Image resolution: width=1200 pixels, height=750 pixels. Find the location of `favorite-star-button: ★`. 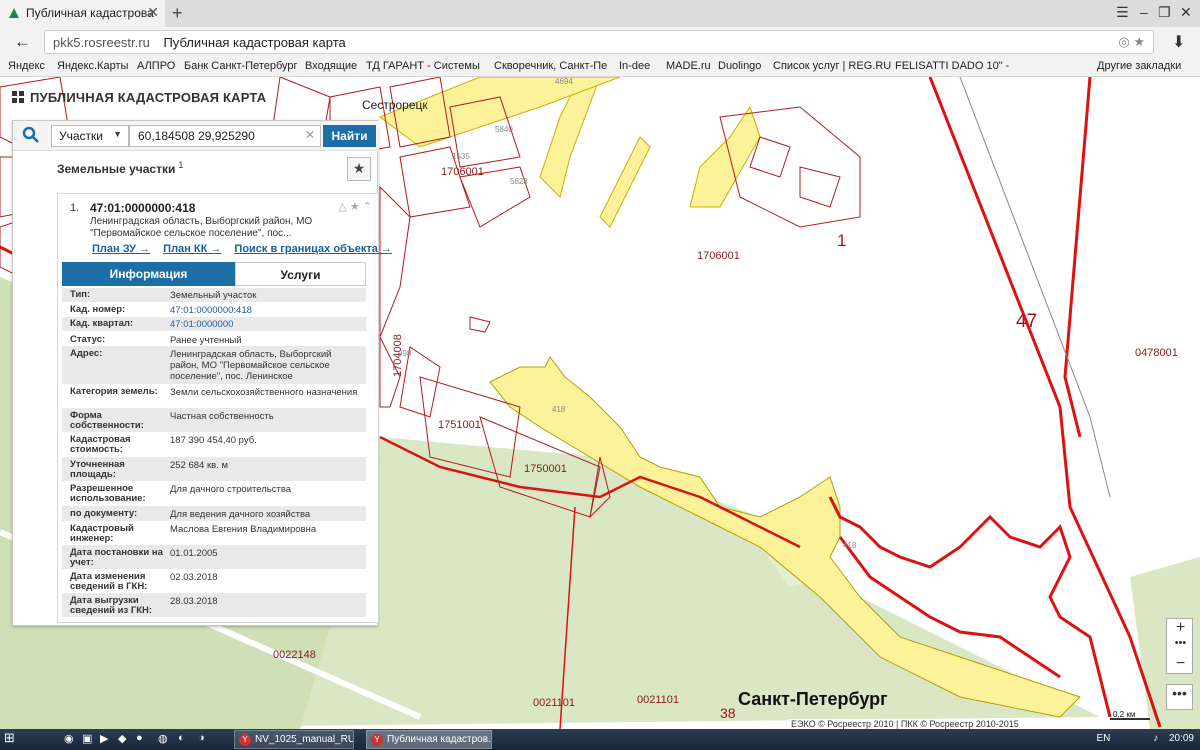

favorite-star-button: ★ is located at coordinates (359, 169).